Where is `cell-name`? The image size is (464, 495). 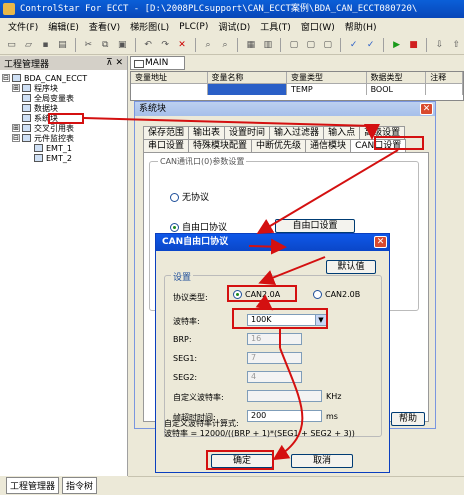 cell-name is located at coordinates (247, 89).